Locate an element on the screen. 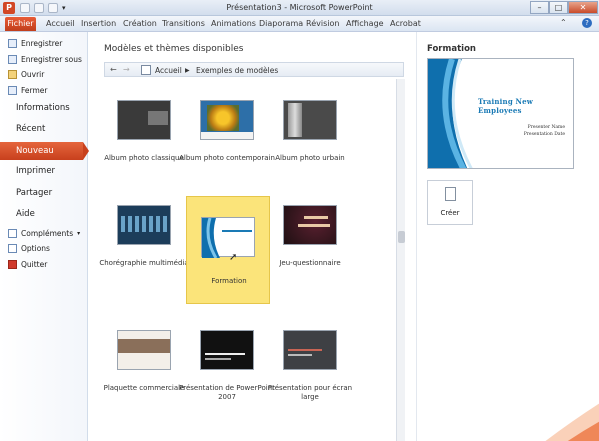 This screenshot has width=599, height=441. preview-slide-subtitle: Presenter Name is located at coordinates (546, 127).